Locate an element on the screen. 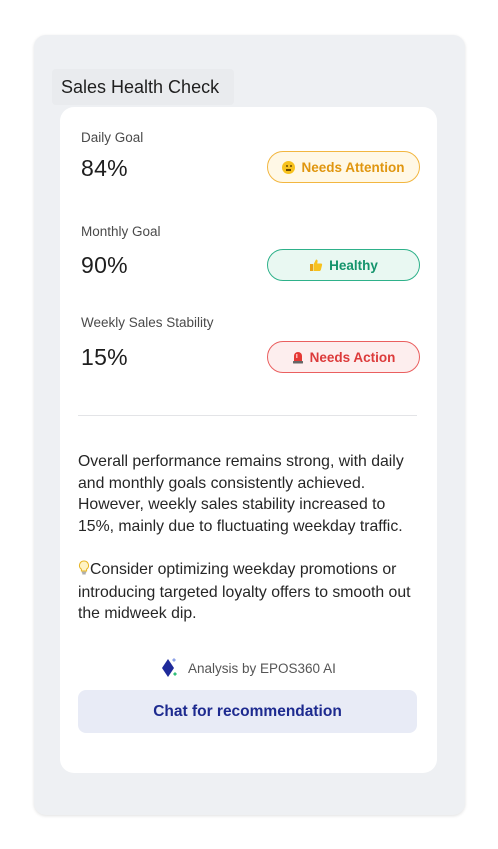 Image resolution: width=498 pixels, height=849 pixels. alarm-light-emoji-icon is located at coordinates (298, 357).